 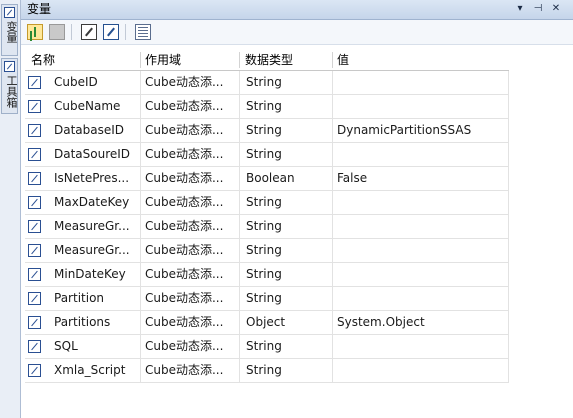 I want to click on variable-name-cell: Xmla_Script, so click(x=96, y=370).